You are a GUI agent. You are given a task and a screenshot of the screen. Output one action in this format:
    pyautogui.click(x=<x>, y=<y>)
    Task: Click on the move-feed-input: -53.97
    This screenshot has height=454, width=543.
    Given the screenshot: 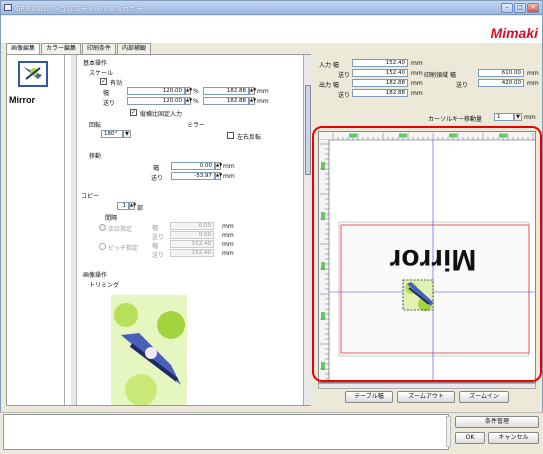 What is the action you would take?
    pyautogui.click(x=193, y=176)
    